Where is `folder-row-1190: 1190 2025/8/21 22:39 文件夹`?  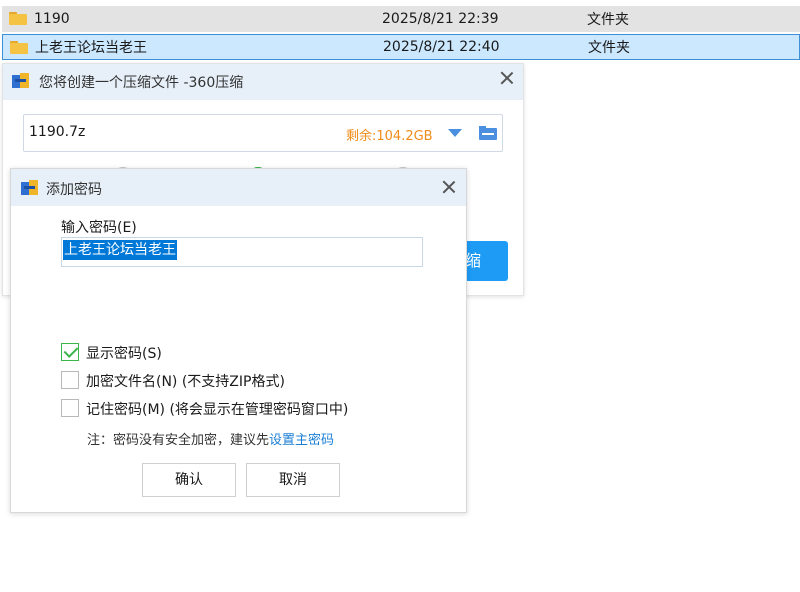
folder-row-1190: 1190 2025/8/21 22:39 文件夹 is located at coordinates (401, 19).